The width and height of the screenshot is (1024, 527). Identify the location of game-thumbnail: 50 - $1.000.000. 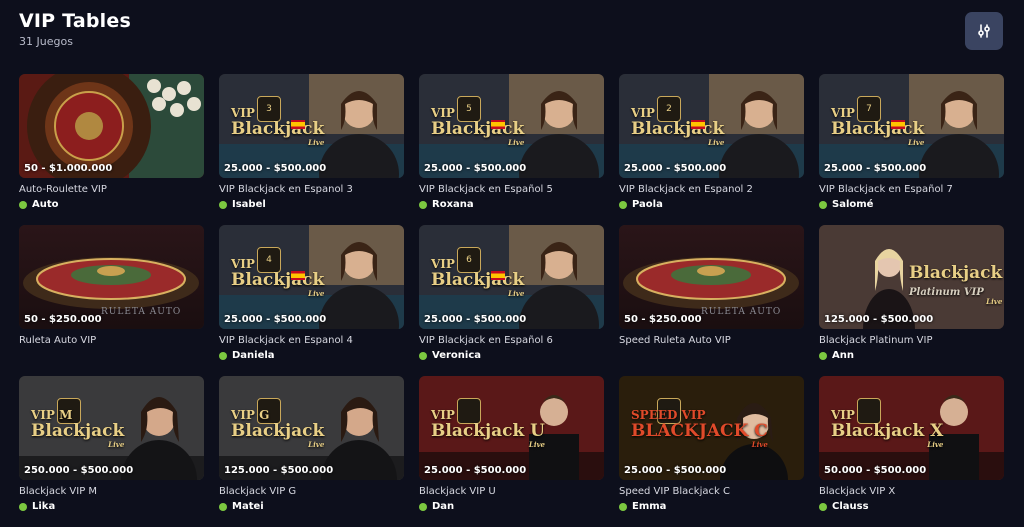
(111, 126).